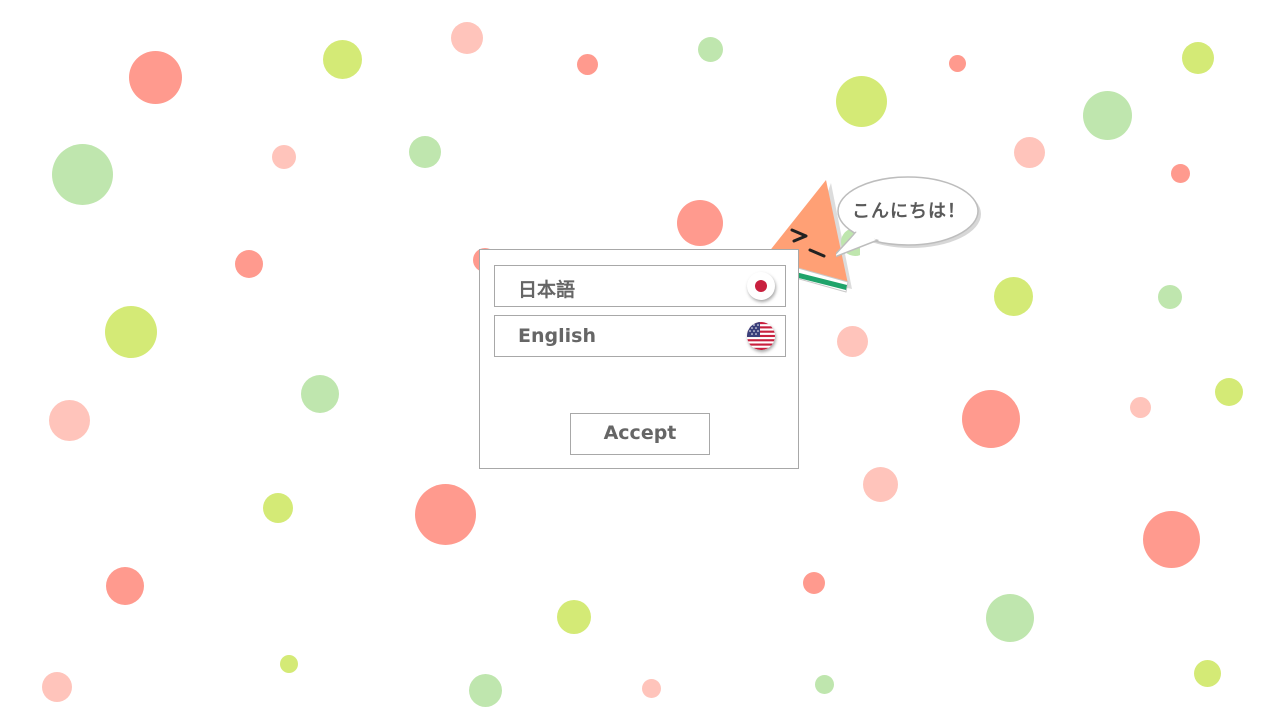 The height and width of the screenshot is (720, 1280). What do you see at coordinates (909, 211) in the screenshot?
I see `greeting-text: こんにちは！` at bounding box center [909, 211].